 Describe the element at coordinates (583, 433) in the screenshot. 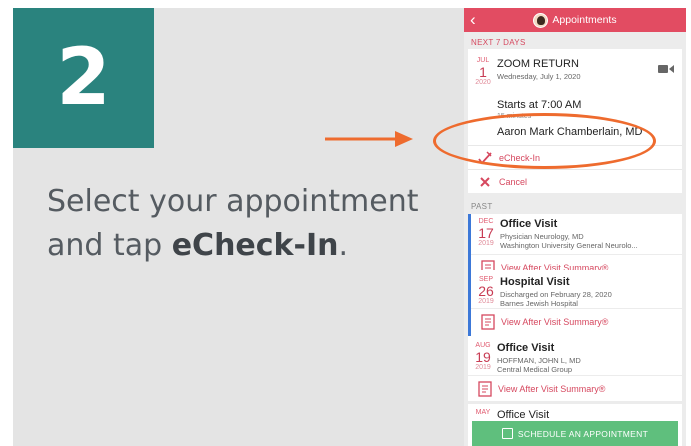

I see `schedule-label: SCHEDULE AN APPOINTMENT` at that location.